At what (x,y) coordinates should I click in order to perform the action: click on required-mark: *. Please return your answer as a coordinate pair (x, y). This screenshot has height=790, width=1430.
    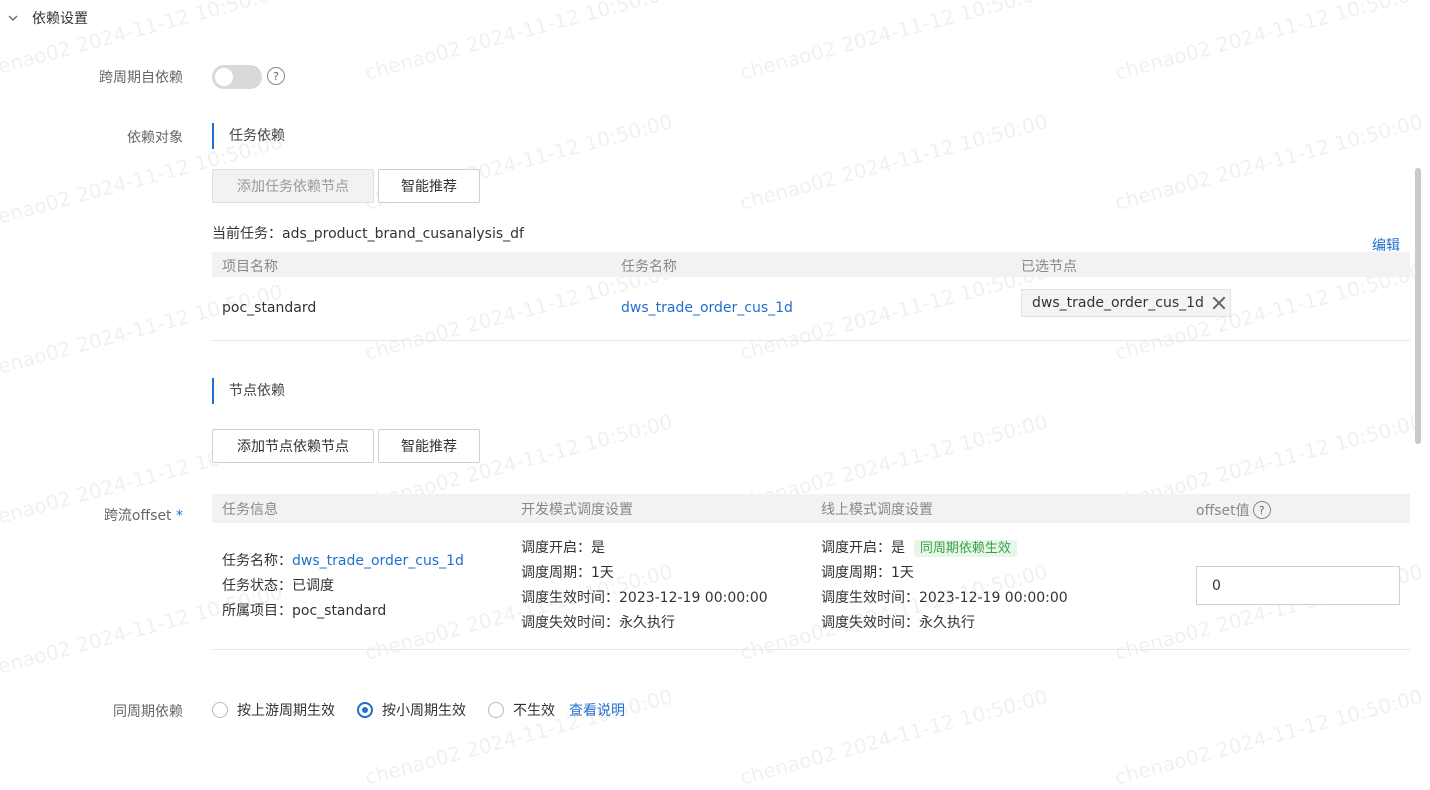
    Looking at the image, I should click on (179, 516).